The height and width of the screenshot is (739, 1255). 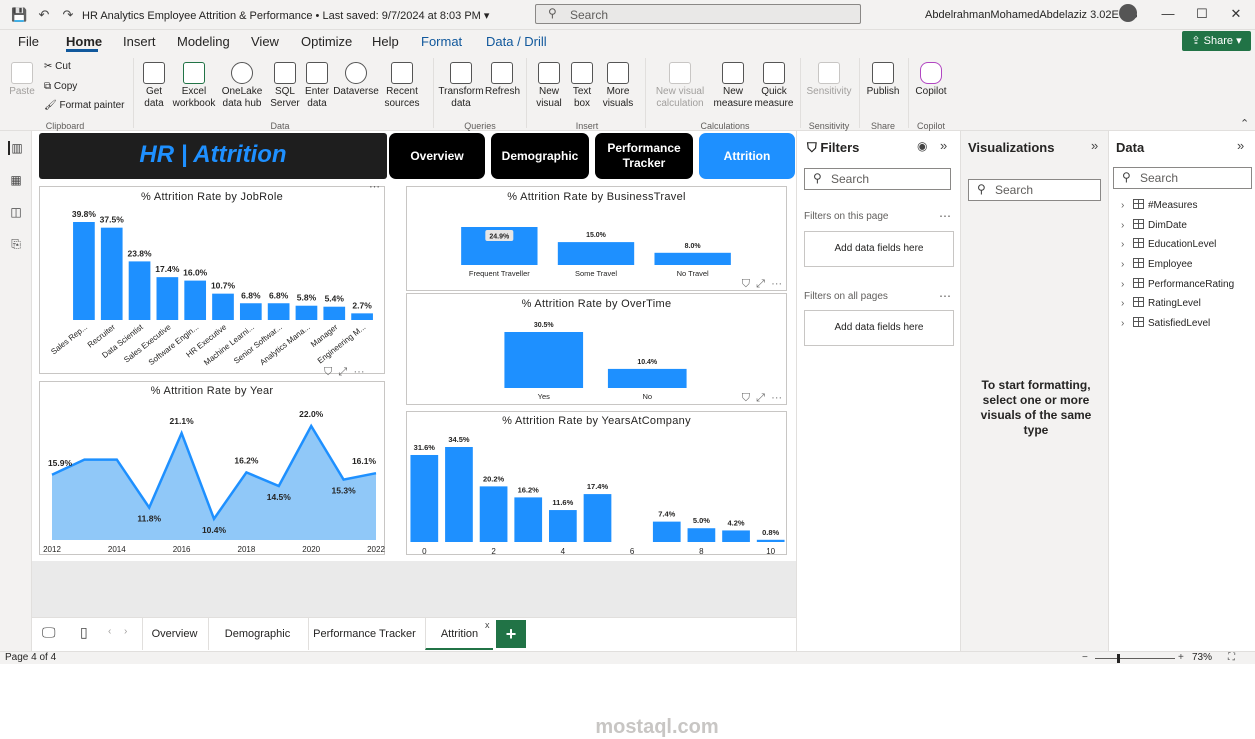 What do you see at coordinates (582, 86) in the screenshot?
I see `text-box-button: Text box` at bounding box center [582, 86].